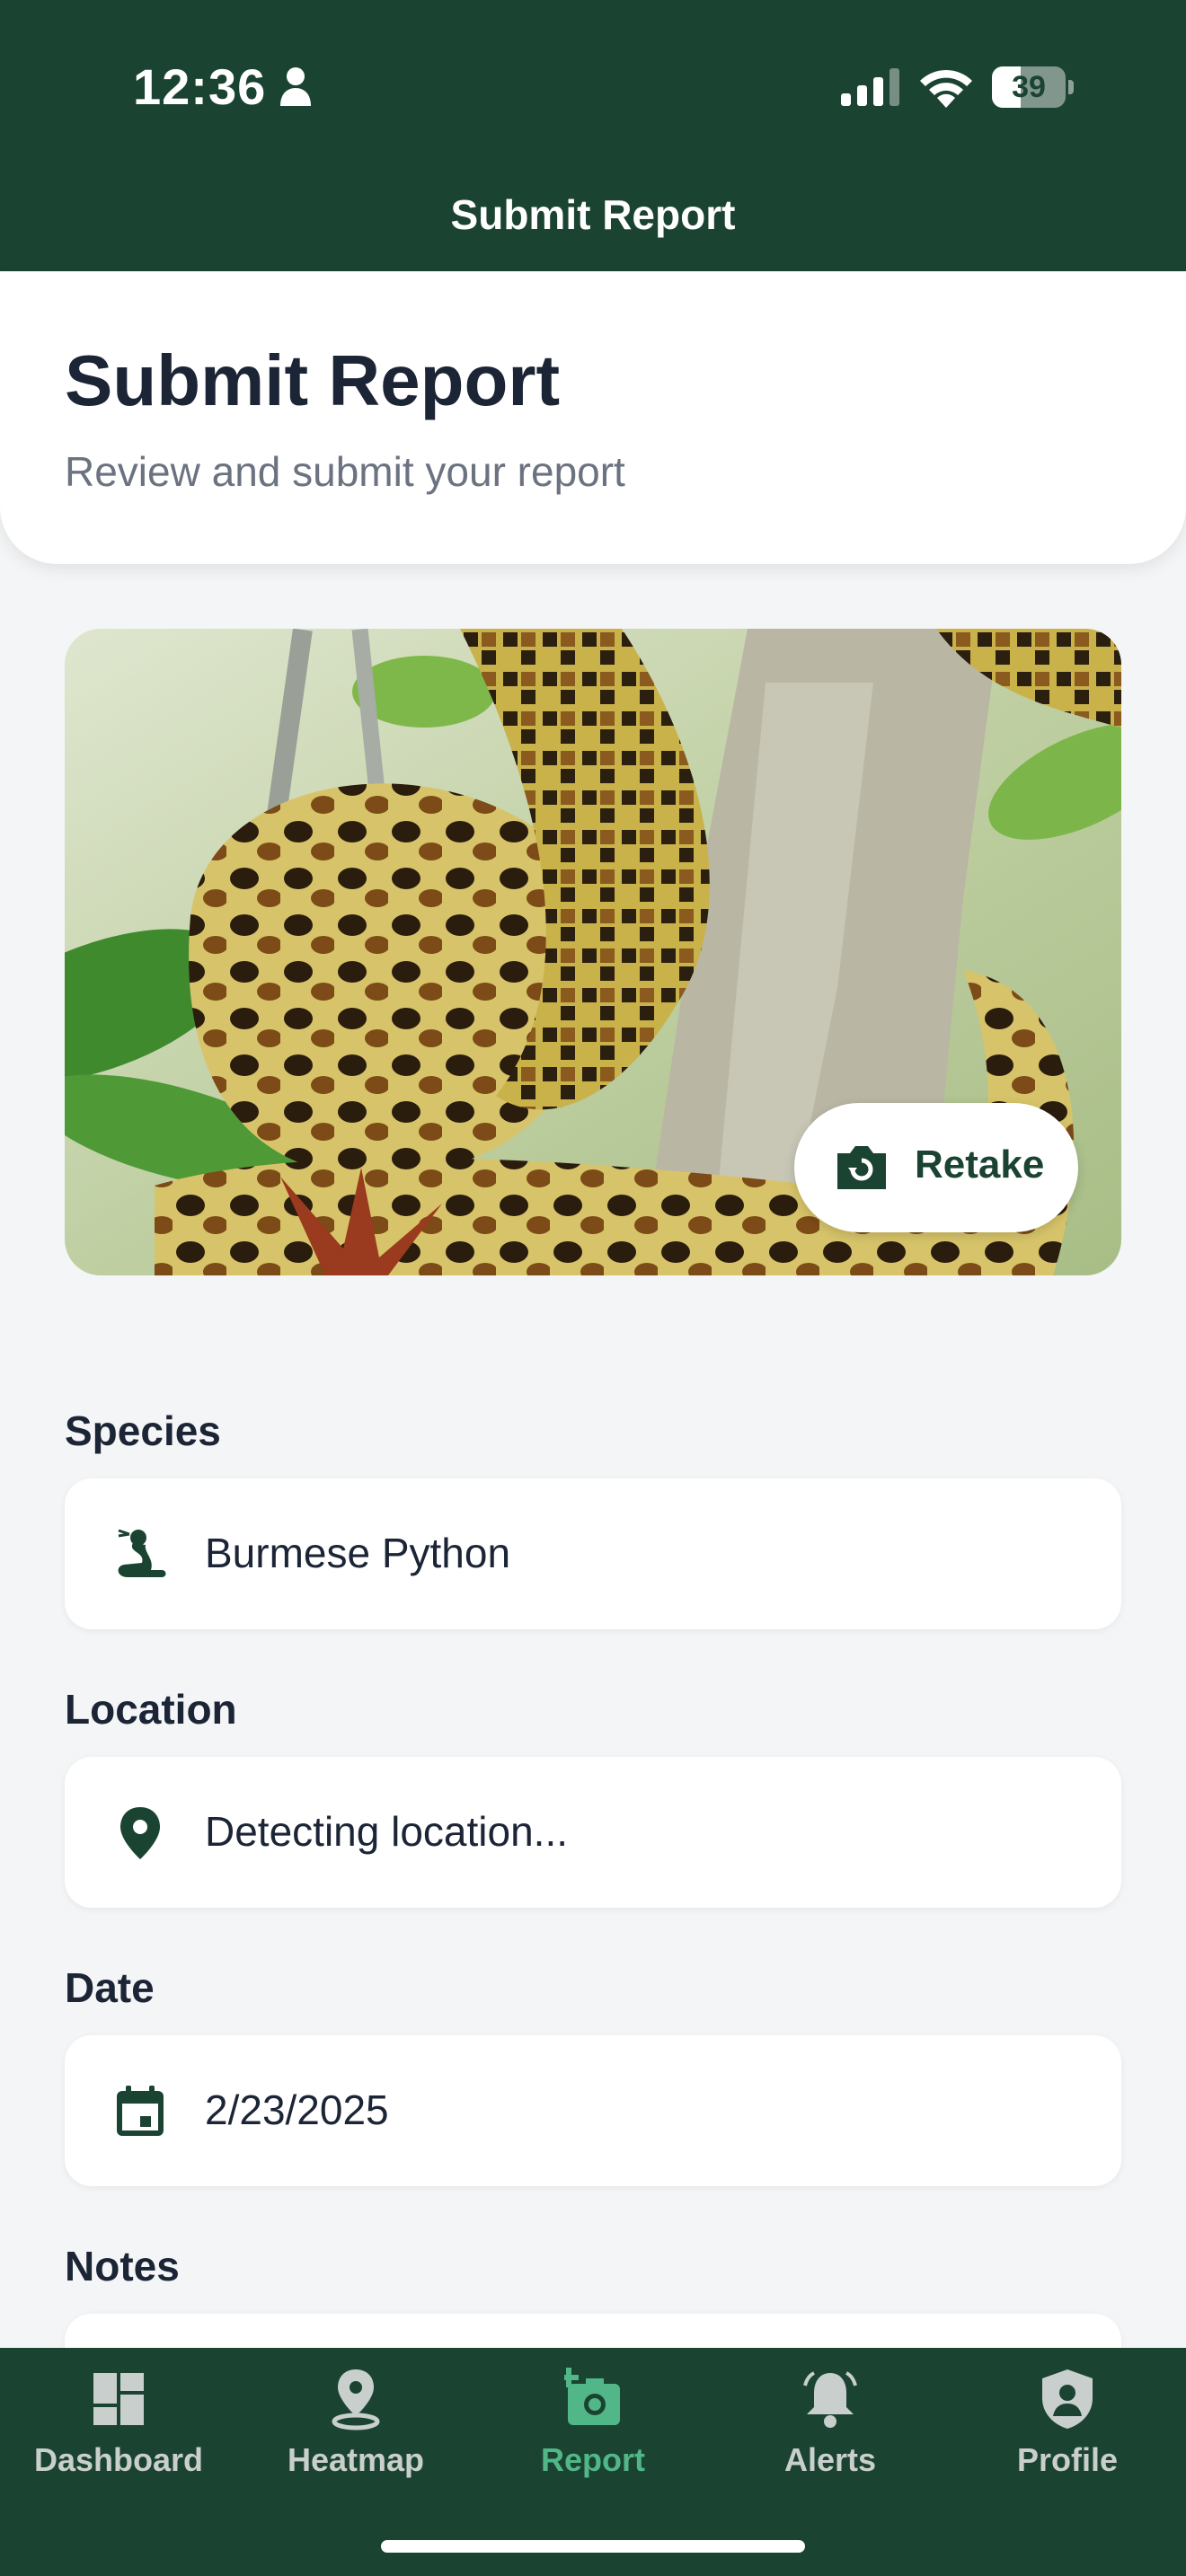  I want to click on tab-alerts-label: Alerts, so click(830, 2459).